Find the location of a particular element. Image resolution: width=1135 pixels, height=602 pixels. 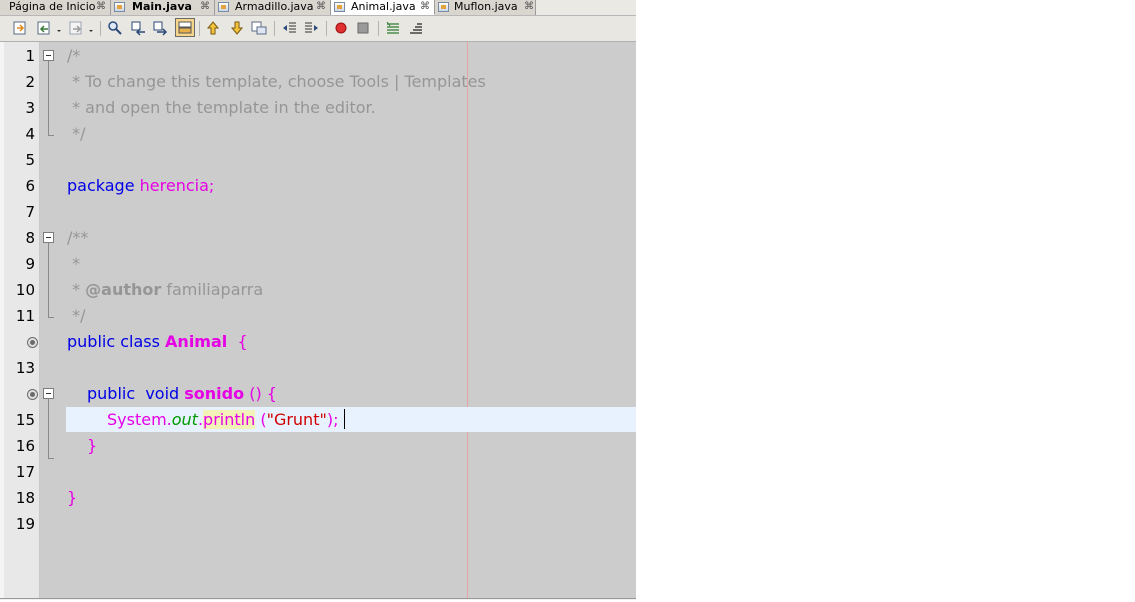

line-number: 10 is located at coordinates (25, 290).